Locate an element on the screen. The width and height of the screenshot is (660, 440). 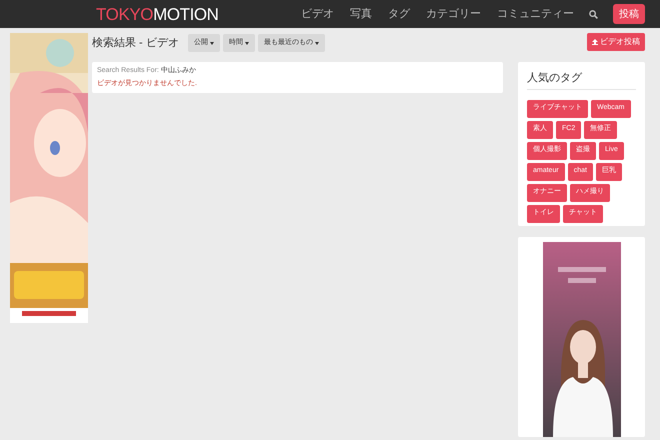
nav-link: カテゴリー is located at coordinates (453, 14).